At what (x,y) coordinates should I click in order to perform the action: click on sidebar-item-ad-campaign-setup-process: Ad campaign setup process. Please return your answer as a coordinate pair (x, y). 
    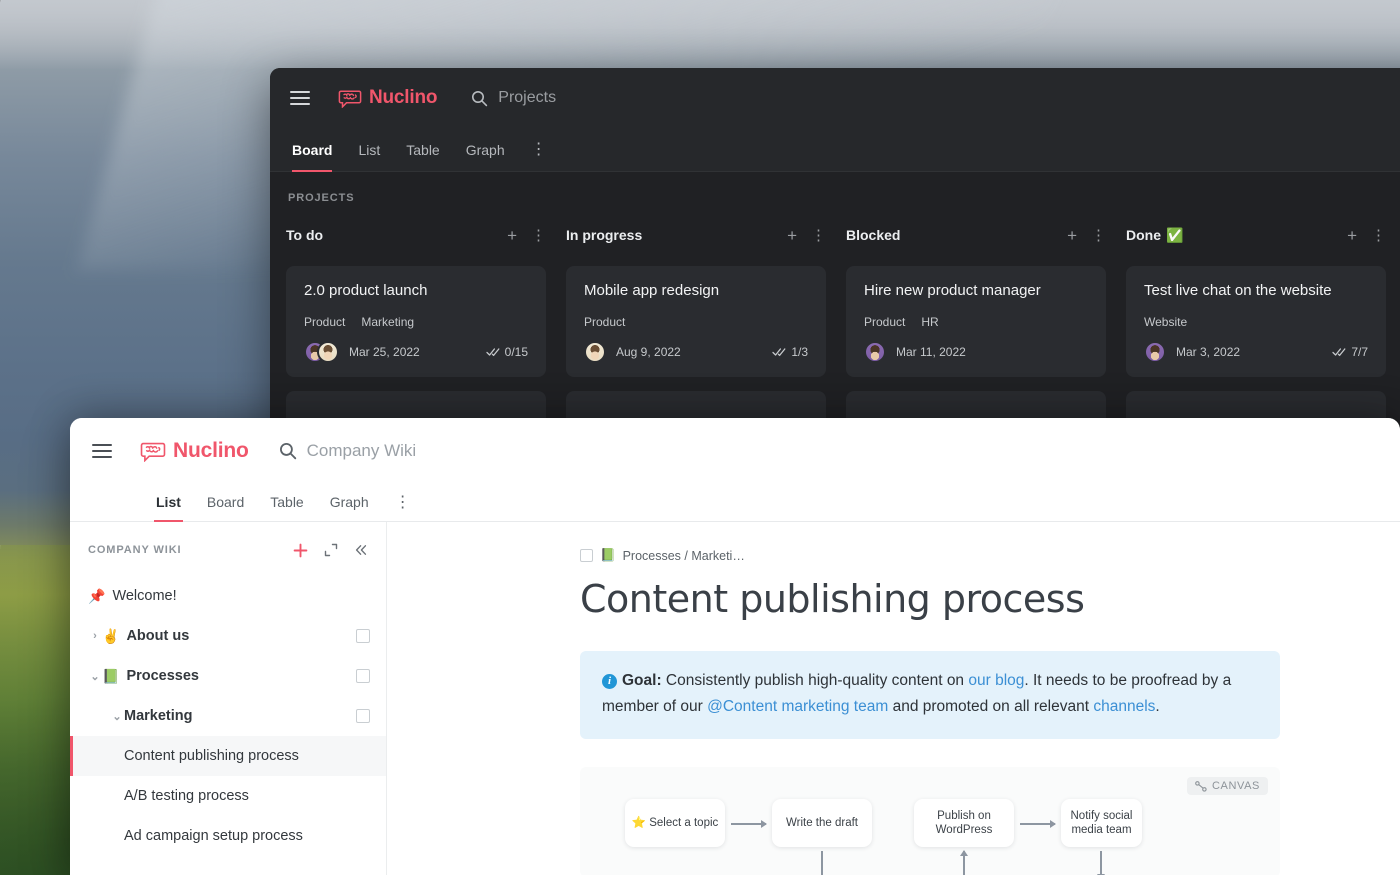
    Looking at the image, I should click on (228, 836).